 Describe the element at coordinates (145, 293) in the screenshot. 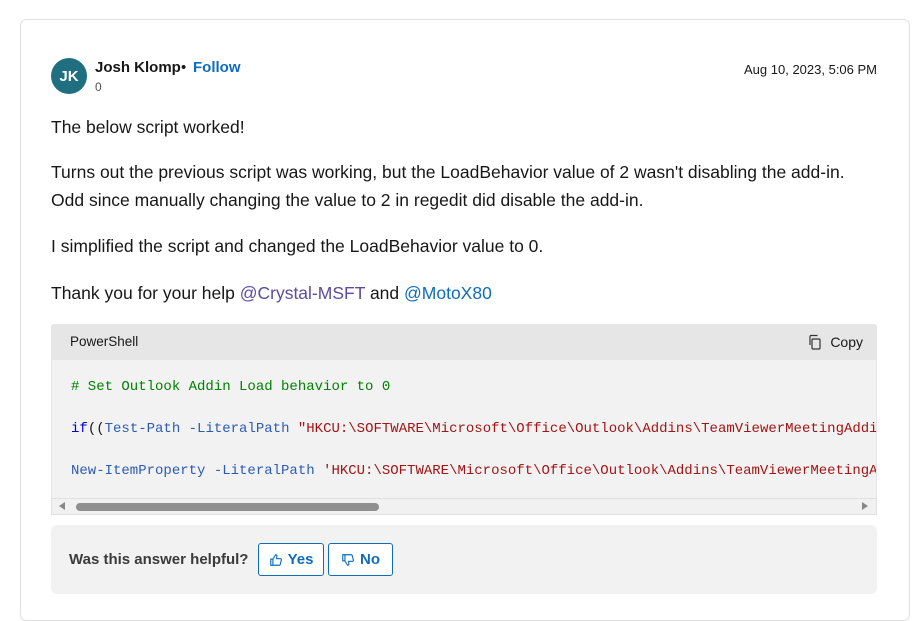

I see `thanks-text: Thank you for your help` at that location.